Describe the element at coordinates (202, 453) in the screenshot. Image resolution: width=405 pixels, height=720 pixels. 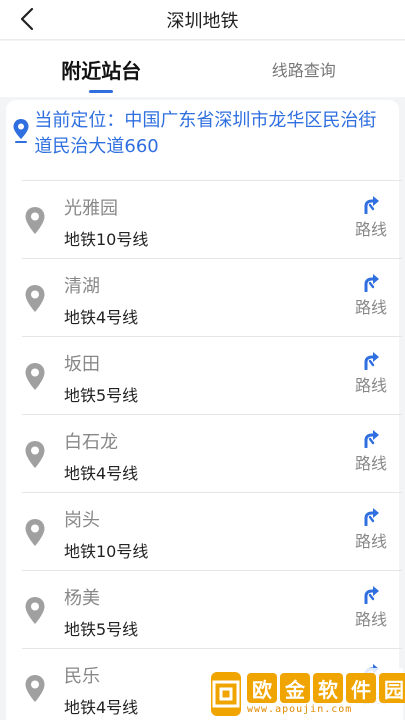
I see `station-row: 白石龙地铁4号线 路线` at that location.